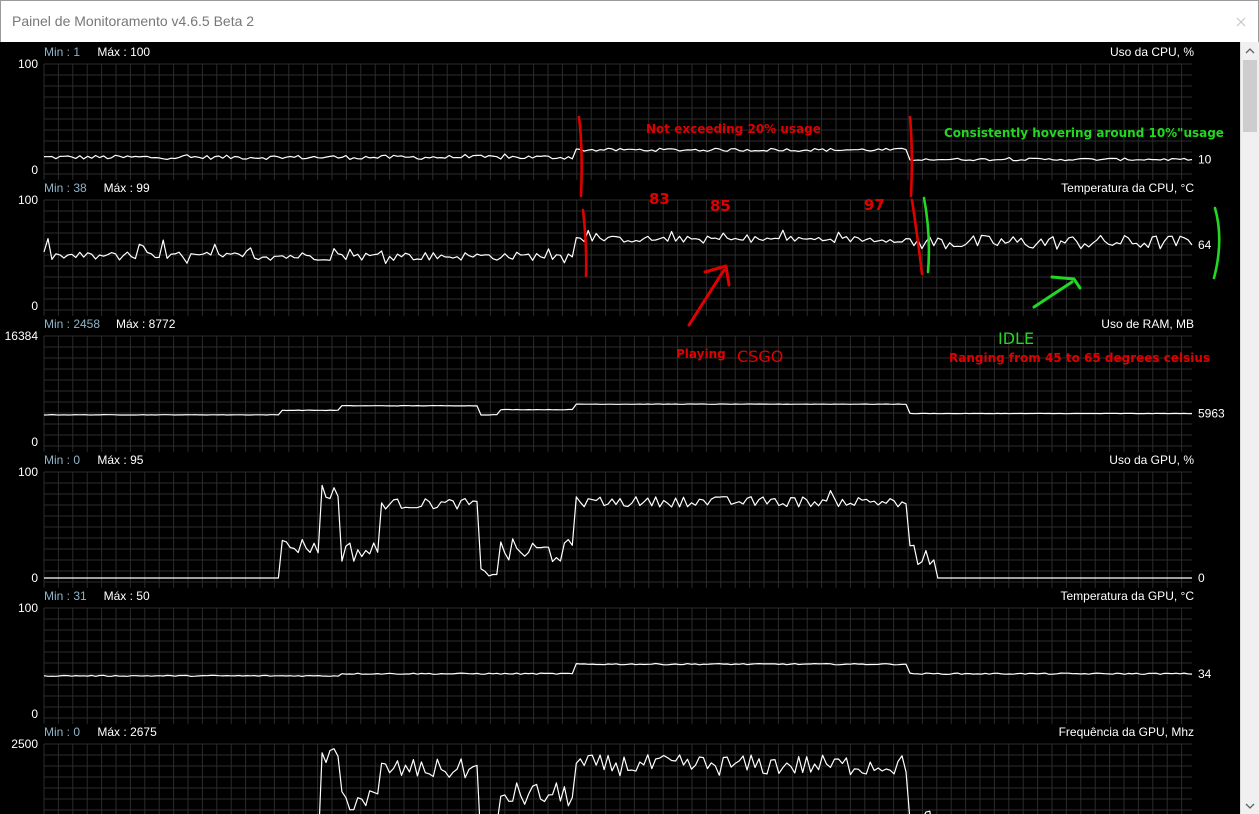 Image resolution: width=1259 pixels, height=814 pixels. What do you see at coordinates (65, 188) in the screenshot?
I see `panel-min-label: Min : 38` at bounding box center [65, 188].